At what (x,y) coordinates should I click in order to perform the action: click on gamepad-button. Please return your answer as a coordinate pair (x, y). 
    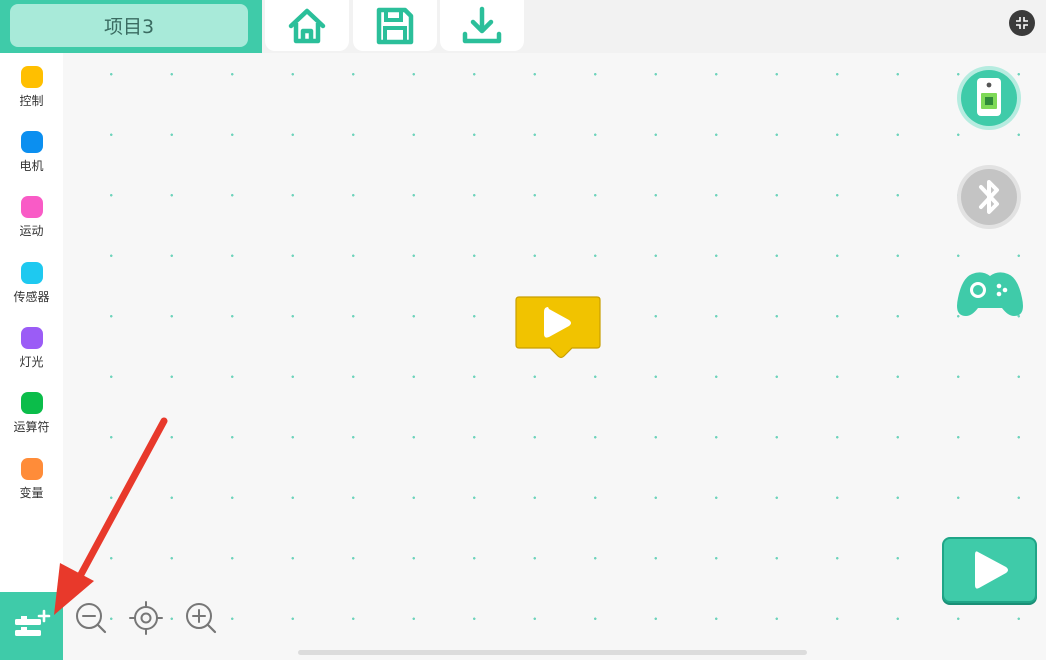
    Looking at the image, I should click on (990, 295).